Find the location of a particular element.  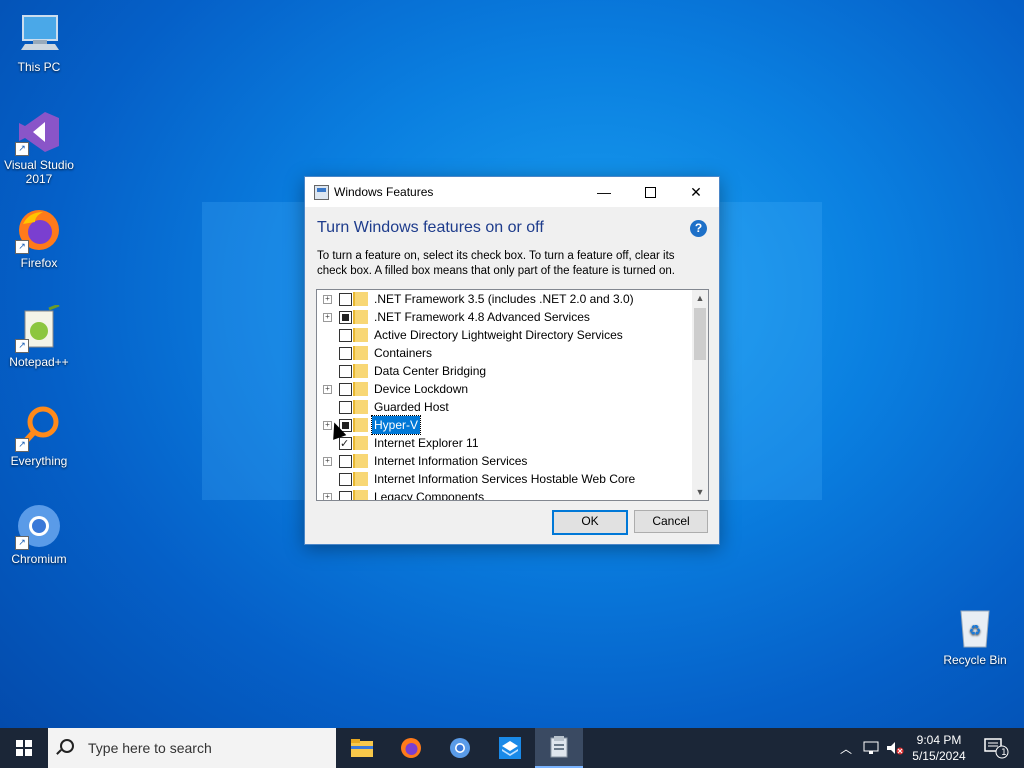

feature-label: Legacy Components is located at coordinates (429, 495).